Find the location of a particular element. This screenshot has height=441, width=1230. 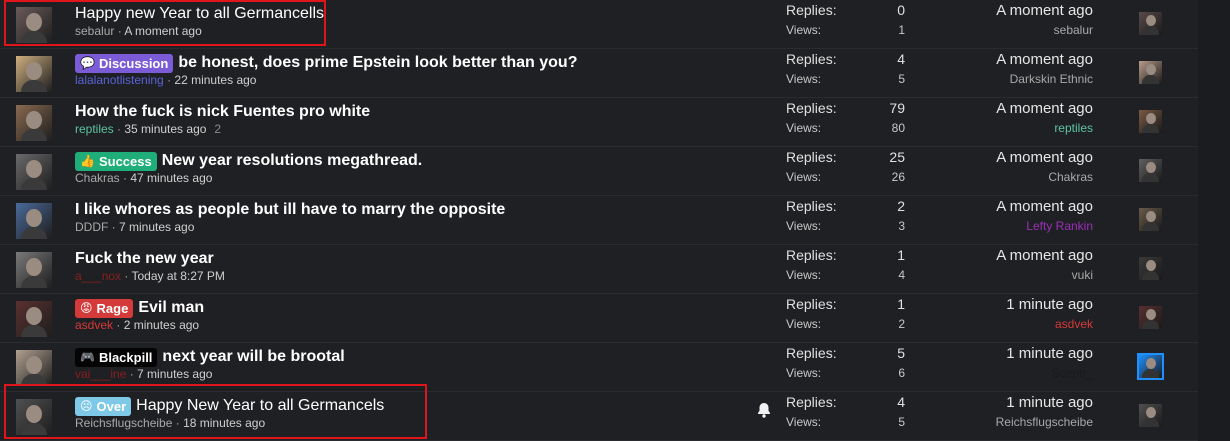

replies-count: 2 is located at coordinates (901, 206).